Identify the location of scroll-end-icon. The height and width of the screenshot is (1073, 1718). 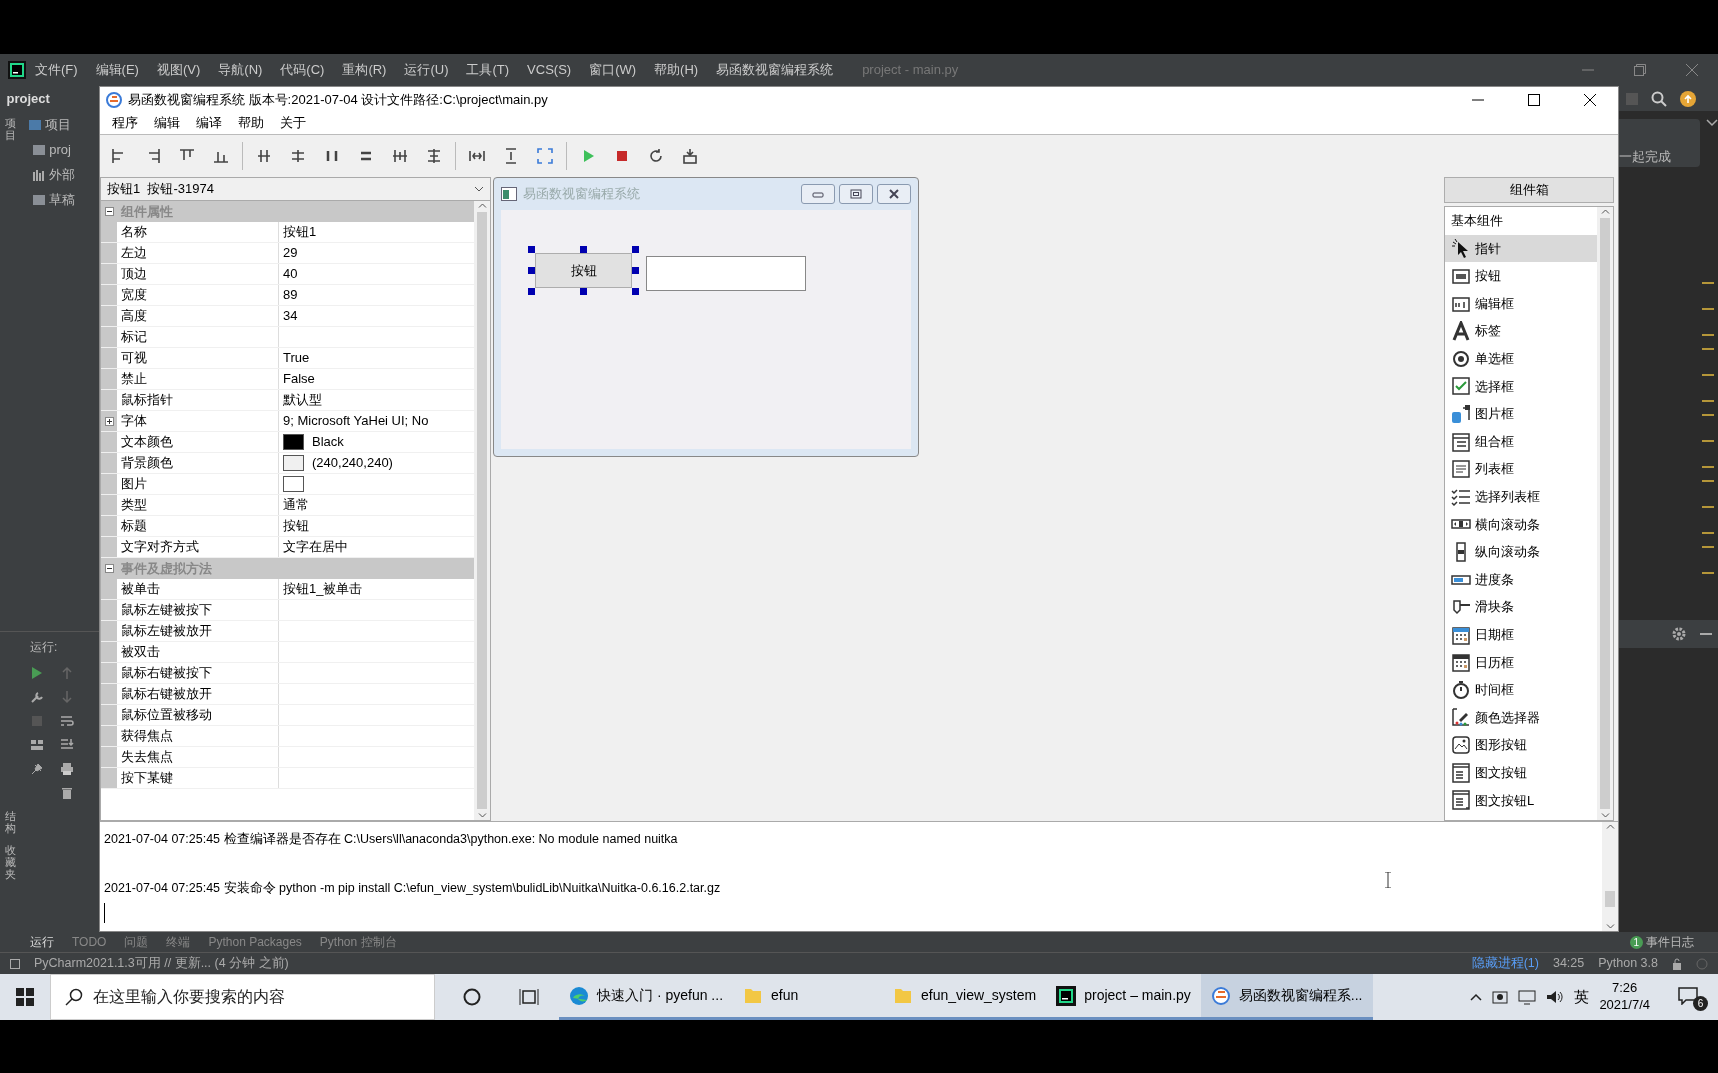
(67, 745).